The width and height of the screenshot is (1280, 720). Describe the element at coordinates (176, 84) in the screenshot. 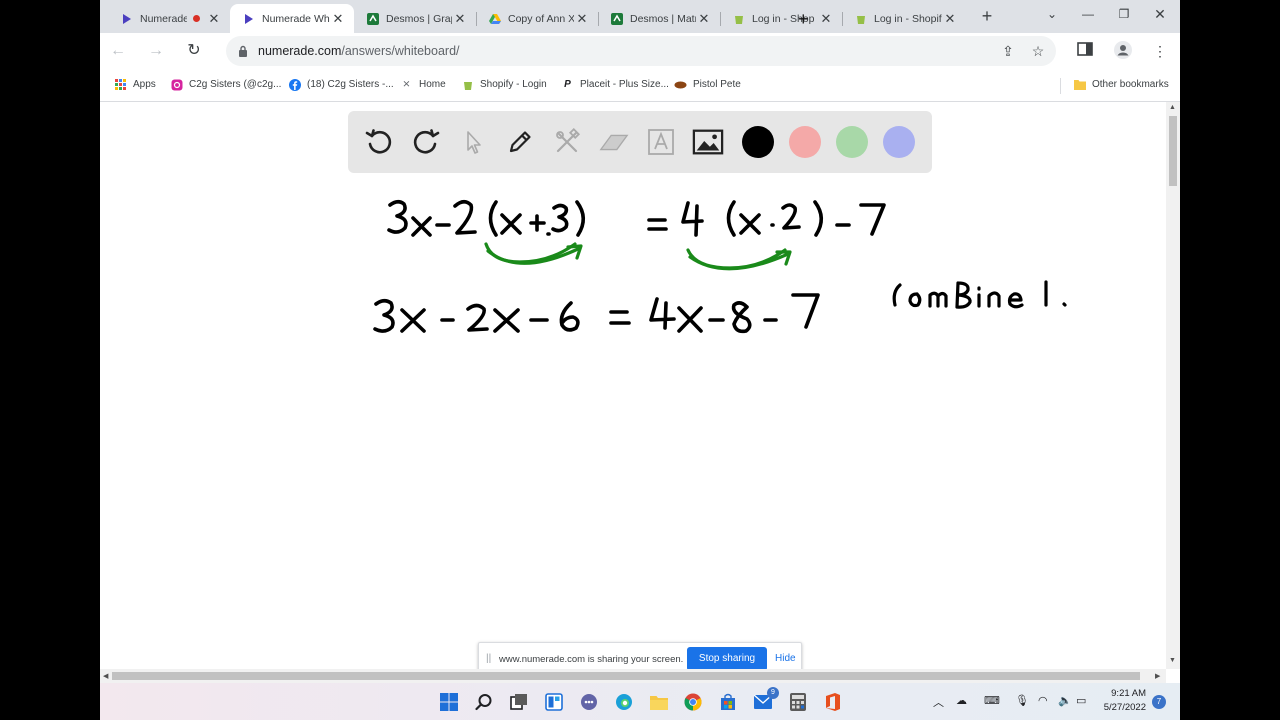

I see `instagram-icon` at that location.